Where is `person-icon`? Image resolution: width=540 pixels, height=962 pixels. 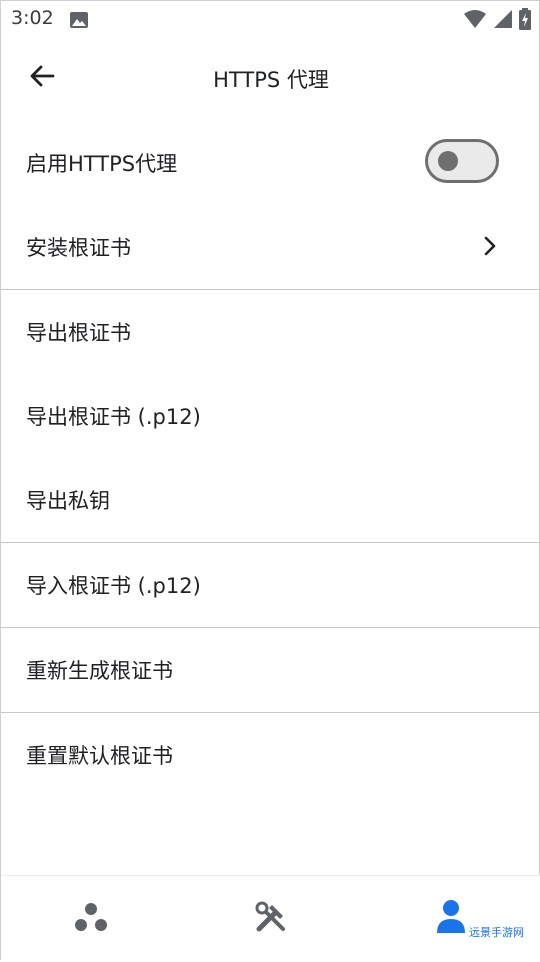 person-icon is located at coordinates (451, 919).